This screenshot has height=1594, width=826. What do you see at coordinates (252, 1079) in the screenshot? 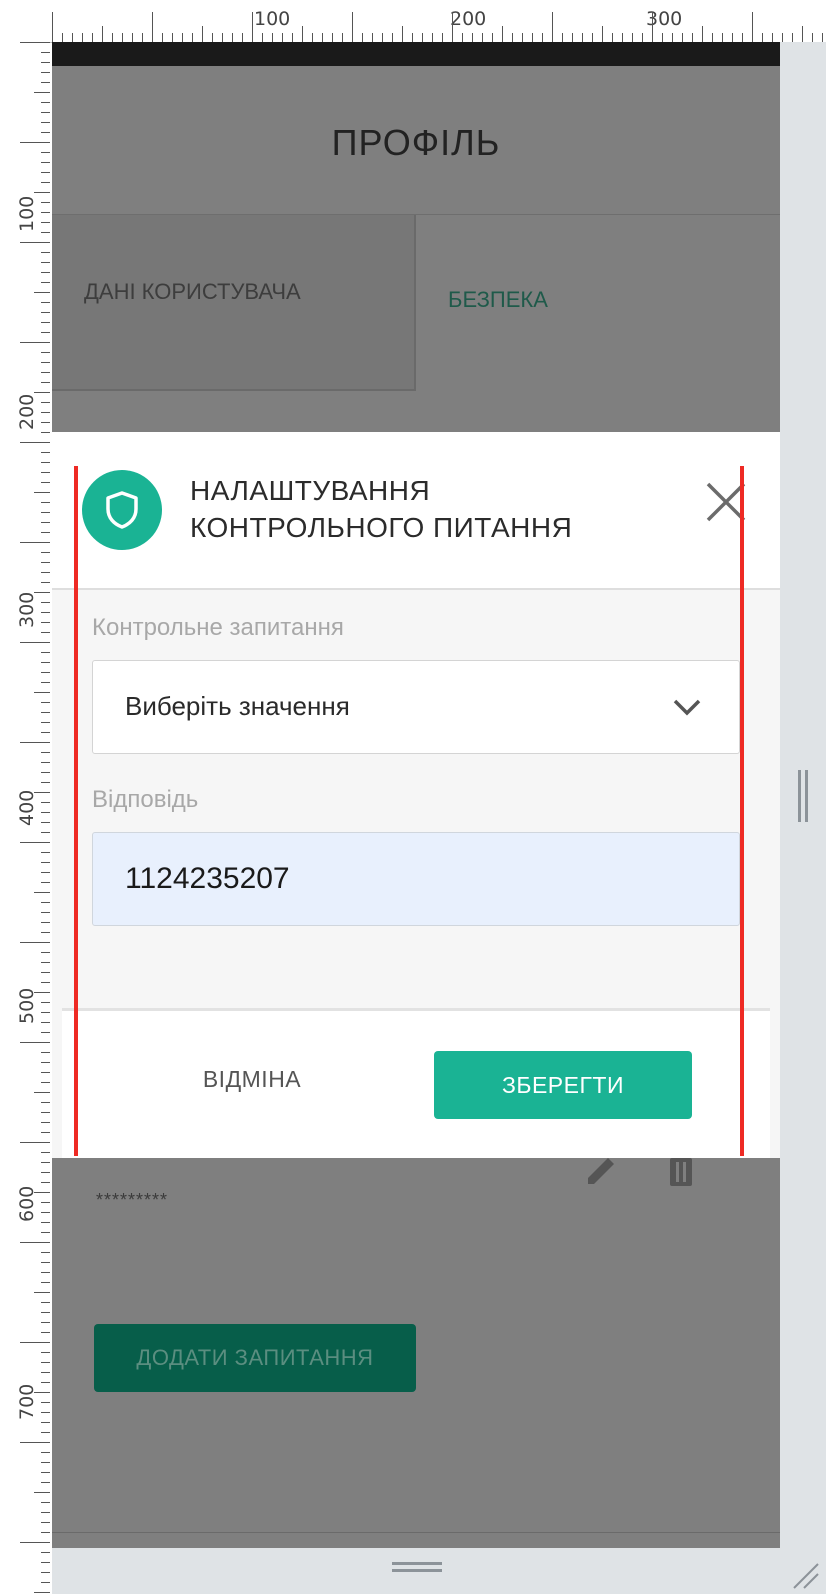
I see `cancel-button: ВІДМІНА` at bounding box center [252, 1079].